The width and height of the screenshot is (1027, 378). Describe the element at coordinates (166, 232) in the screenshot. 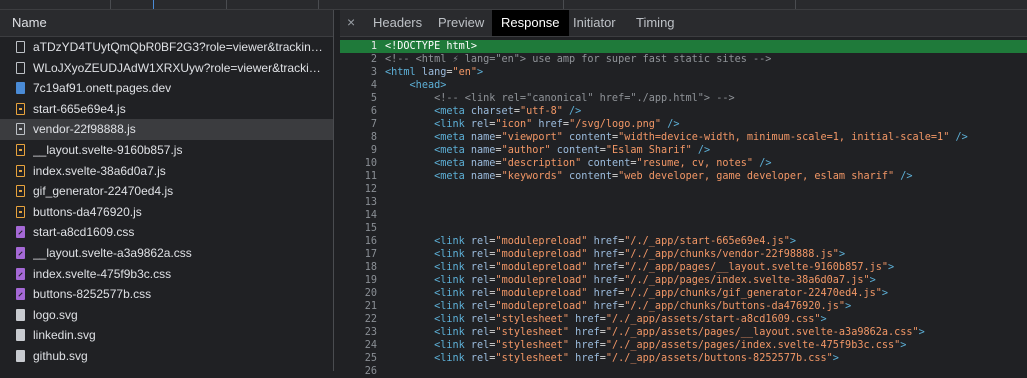

I see `request-row: start-a8cd1609.css` at that location.